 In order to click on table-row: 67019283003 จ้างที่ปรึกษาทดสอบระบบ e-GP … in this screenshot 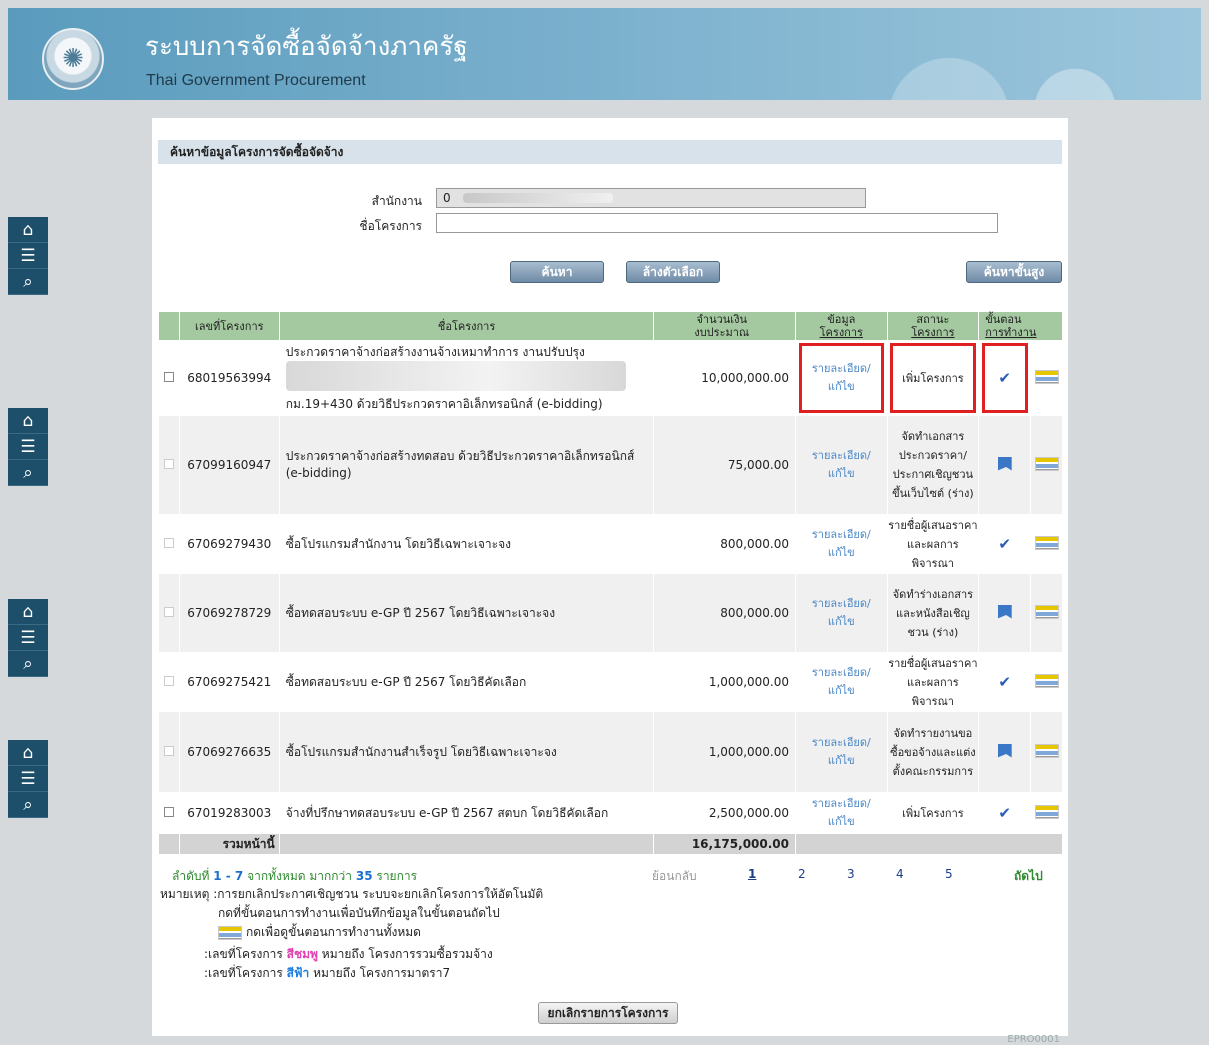, I will do `click(610, 813)`.